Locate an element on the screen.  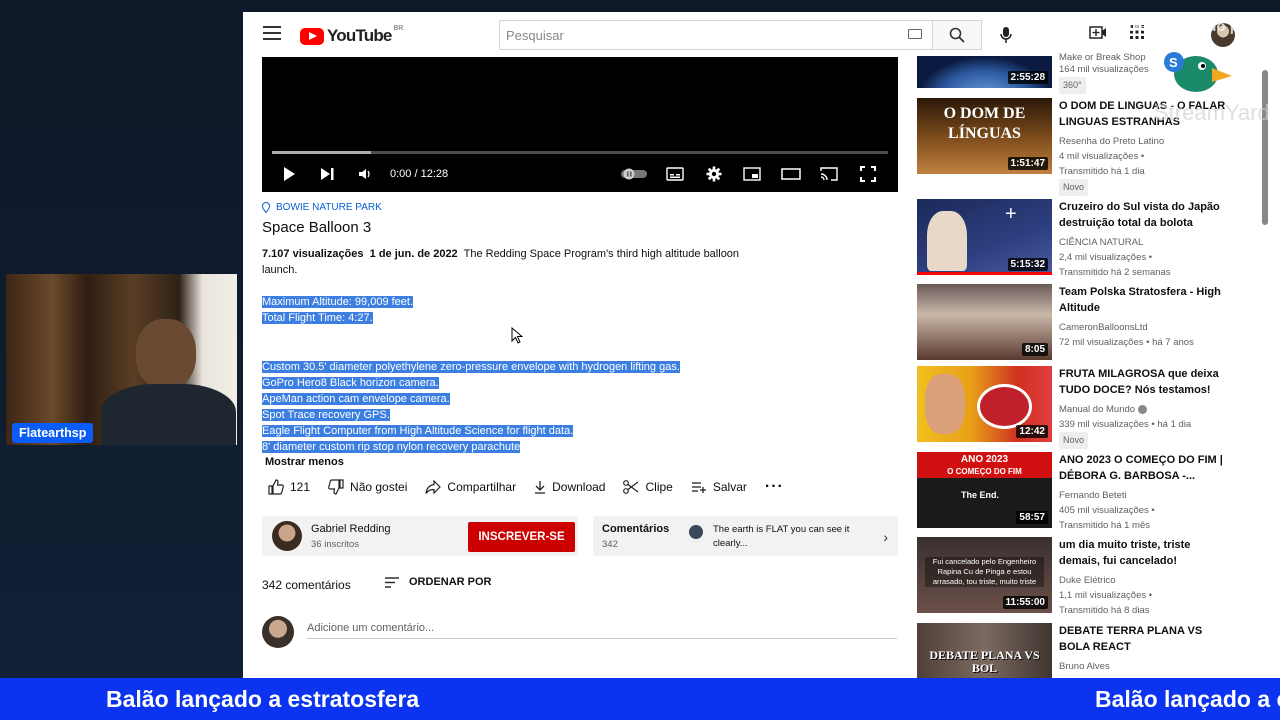
save-label: Salvar is located at coordinates (729, 487).